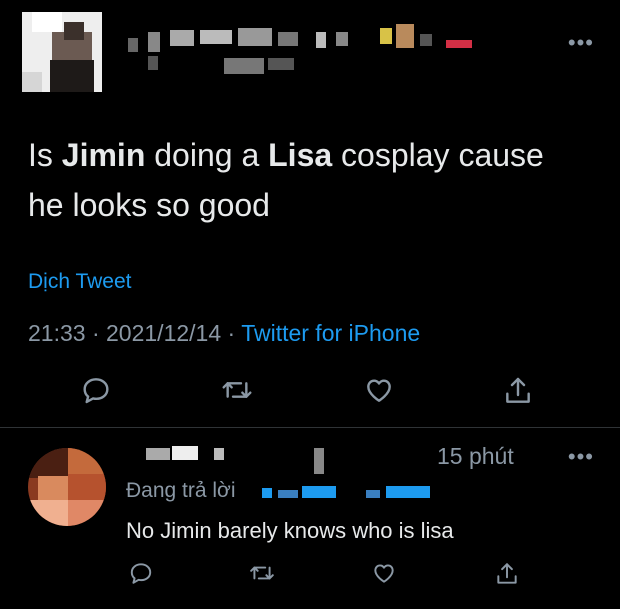  What do you see at coordinates (57, 333) in the screenshot?
I see `tweet-time: 21:33` at bounding box center [57, 333].